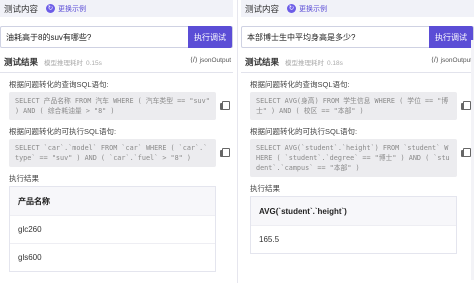  Describe the element at coordinates (112, 257) in the screenshot. I see `table-row: gls600` at that location.